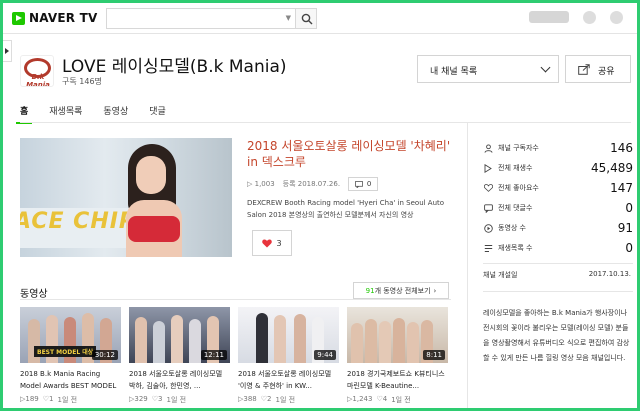  Describe the element at coordinates (625, 228) in the screenshot. I see `stat-value: 91` at that location.